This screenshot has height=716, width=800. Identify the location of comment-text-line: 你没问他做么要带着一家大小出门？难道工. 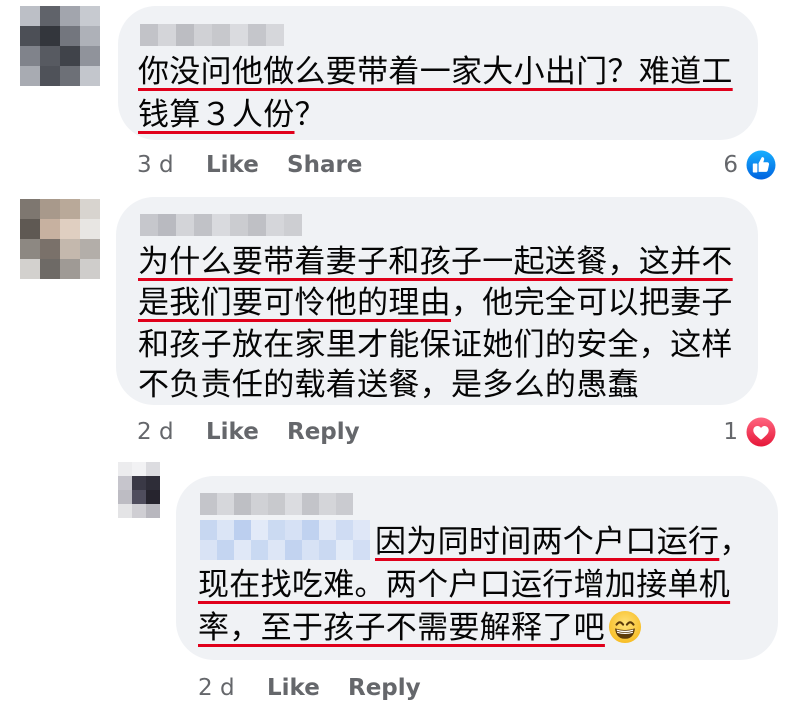
(435, 72).